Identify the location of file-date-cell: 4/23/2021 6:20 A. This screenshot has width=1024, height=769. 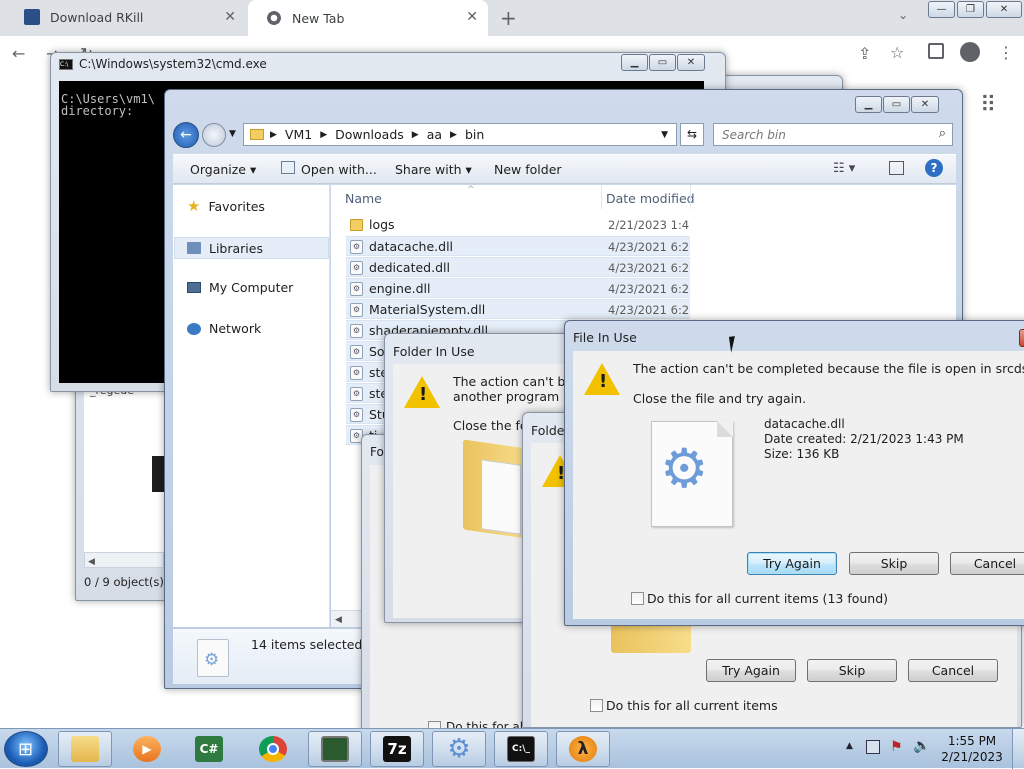
(646, 288).